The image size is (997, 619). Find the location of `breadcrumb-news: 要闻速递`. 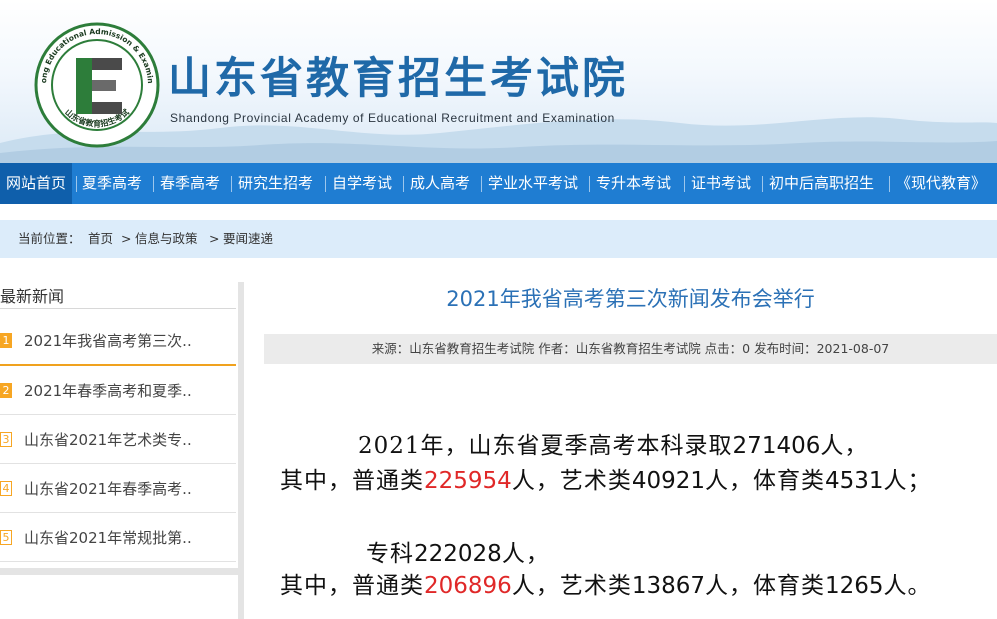

breadcrumb-news: 要闻速递 is located at coordinates (248, 239).